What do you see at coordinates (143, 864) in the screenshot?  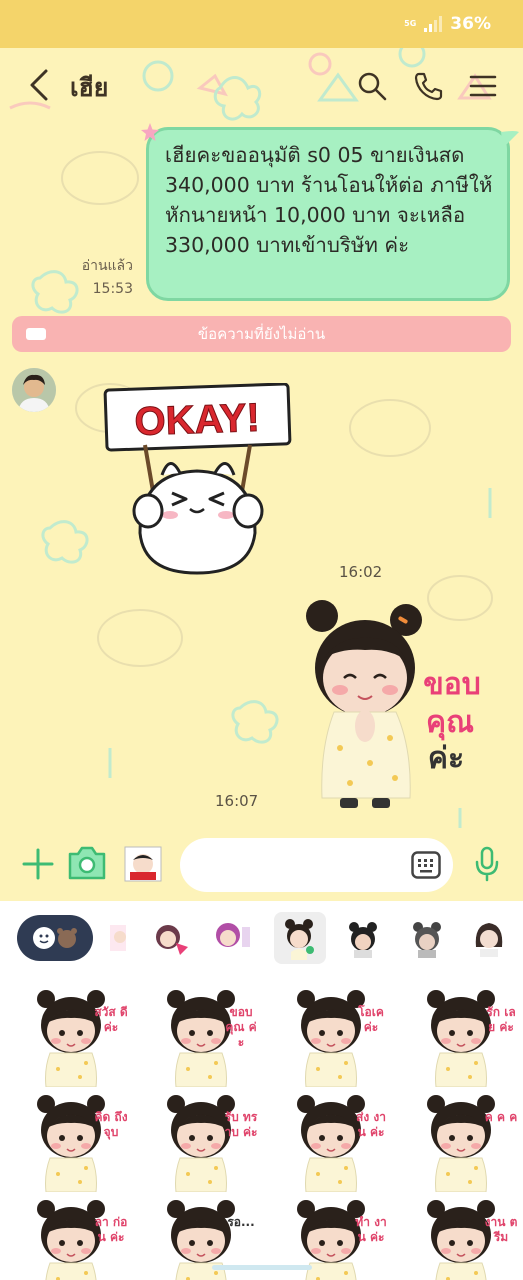 I see `sticker-picker-icon` at bounding box center [143, 864].